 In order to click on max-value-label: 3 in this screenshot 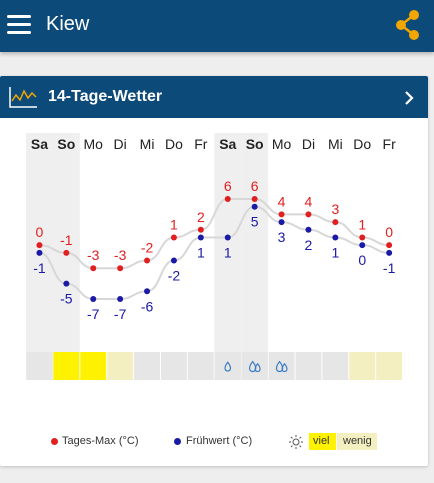, I will do `click(335, 209)`.